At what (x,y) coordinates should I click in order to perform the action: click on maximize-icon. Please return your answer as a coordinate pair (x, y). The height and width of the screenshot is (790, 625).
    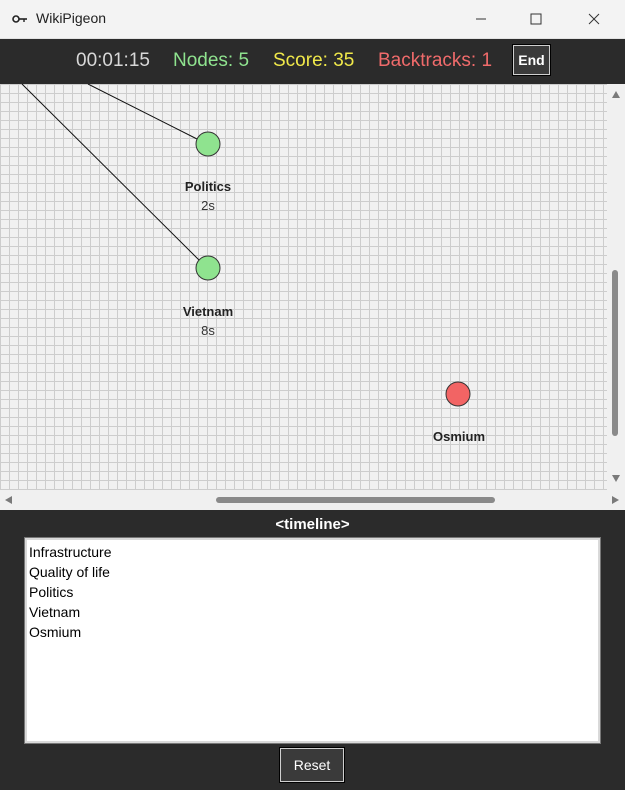
    Looking at the image, I should click on (536, 19).